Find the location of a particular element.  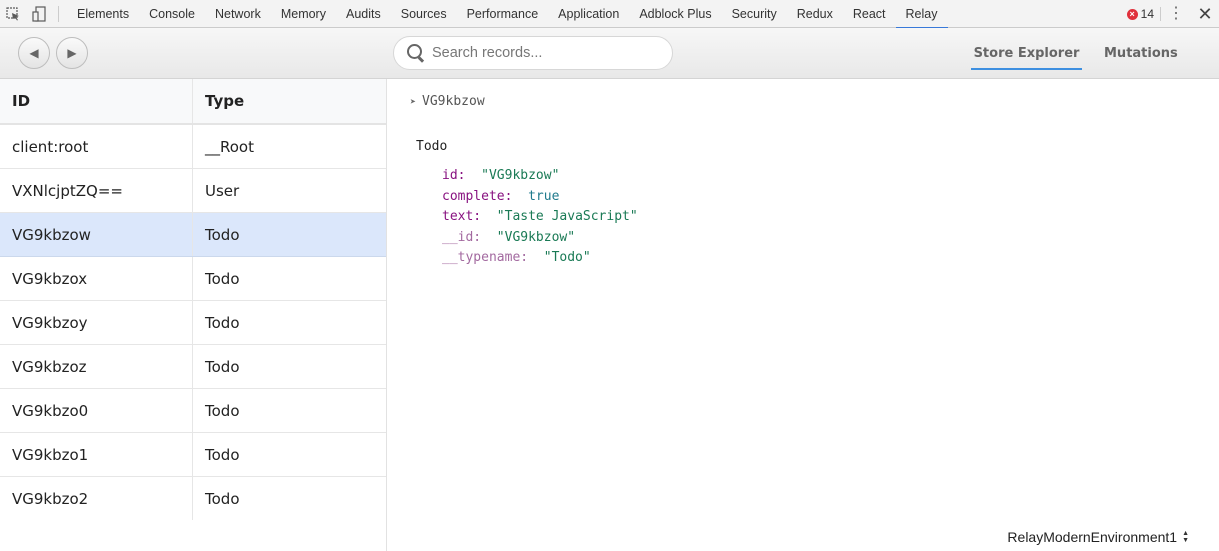

devtools-tab-security: Security is located at coordinates (754, 14).